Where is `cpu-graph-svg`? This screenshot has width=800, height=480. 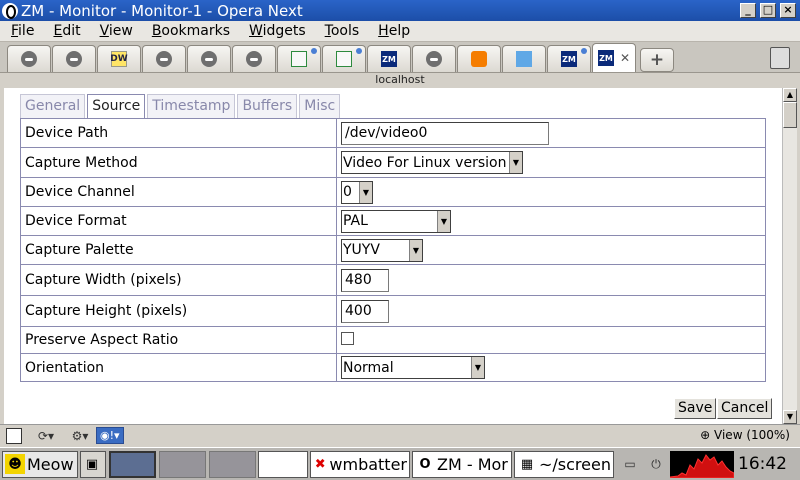 cpu-graph-svg is located at coordinates (702, 465).